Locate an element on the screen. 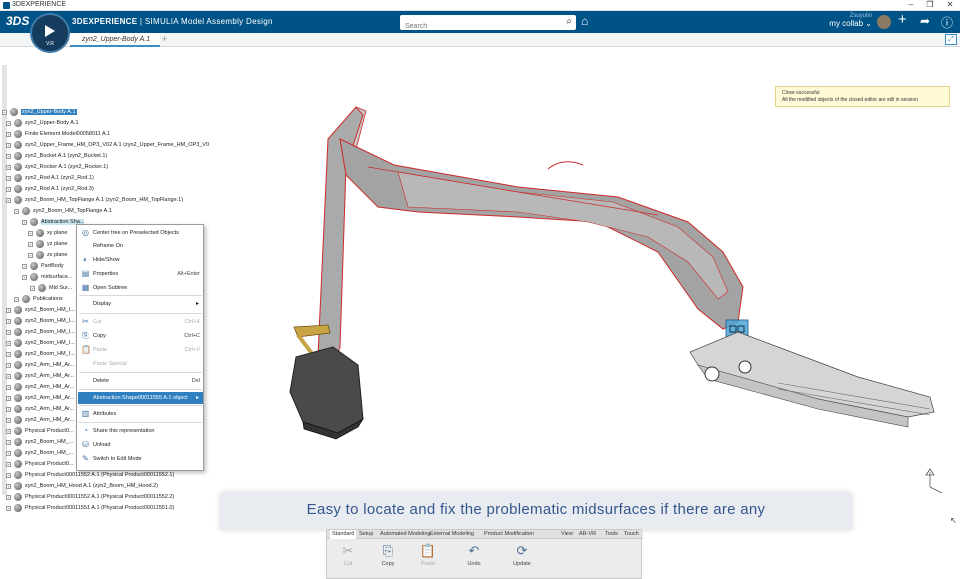  ds-logo: 3DS is located at coordinates (17, 21).